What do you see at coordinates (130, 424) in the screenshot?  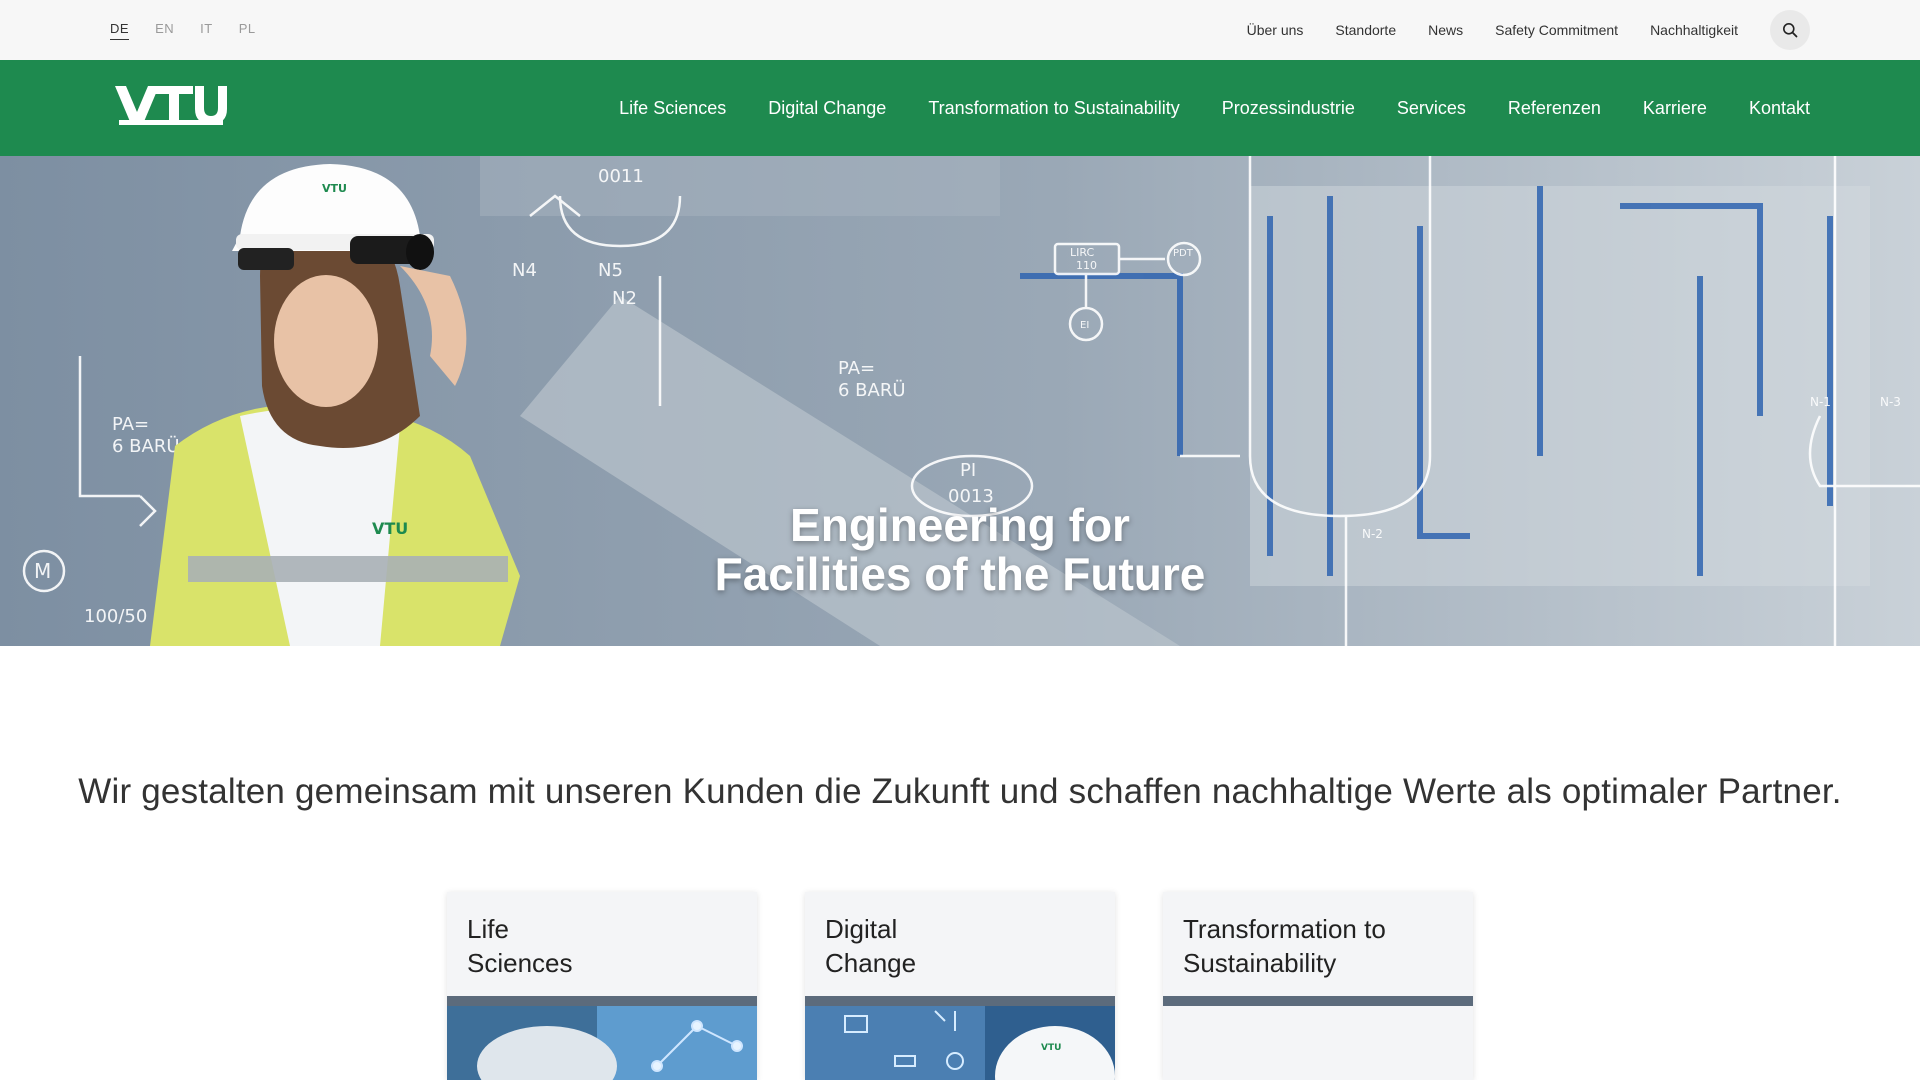 I see `svg-text: PA=` at bounding box center [130, 424].